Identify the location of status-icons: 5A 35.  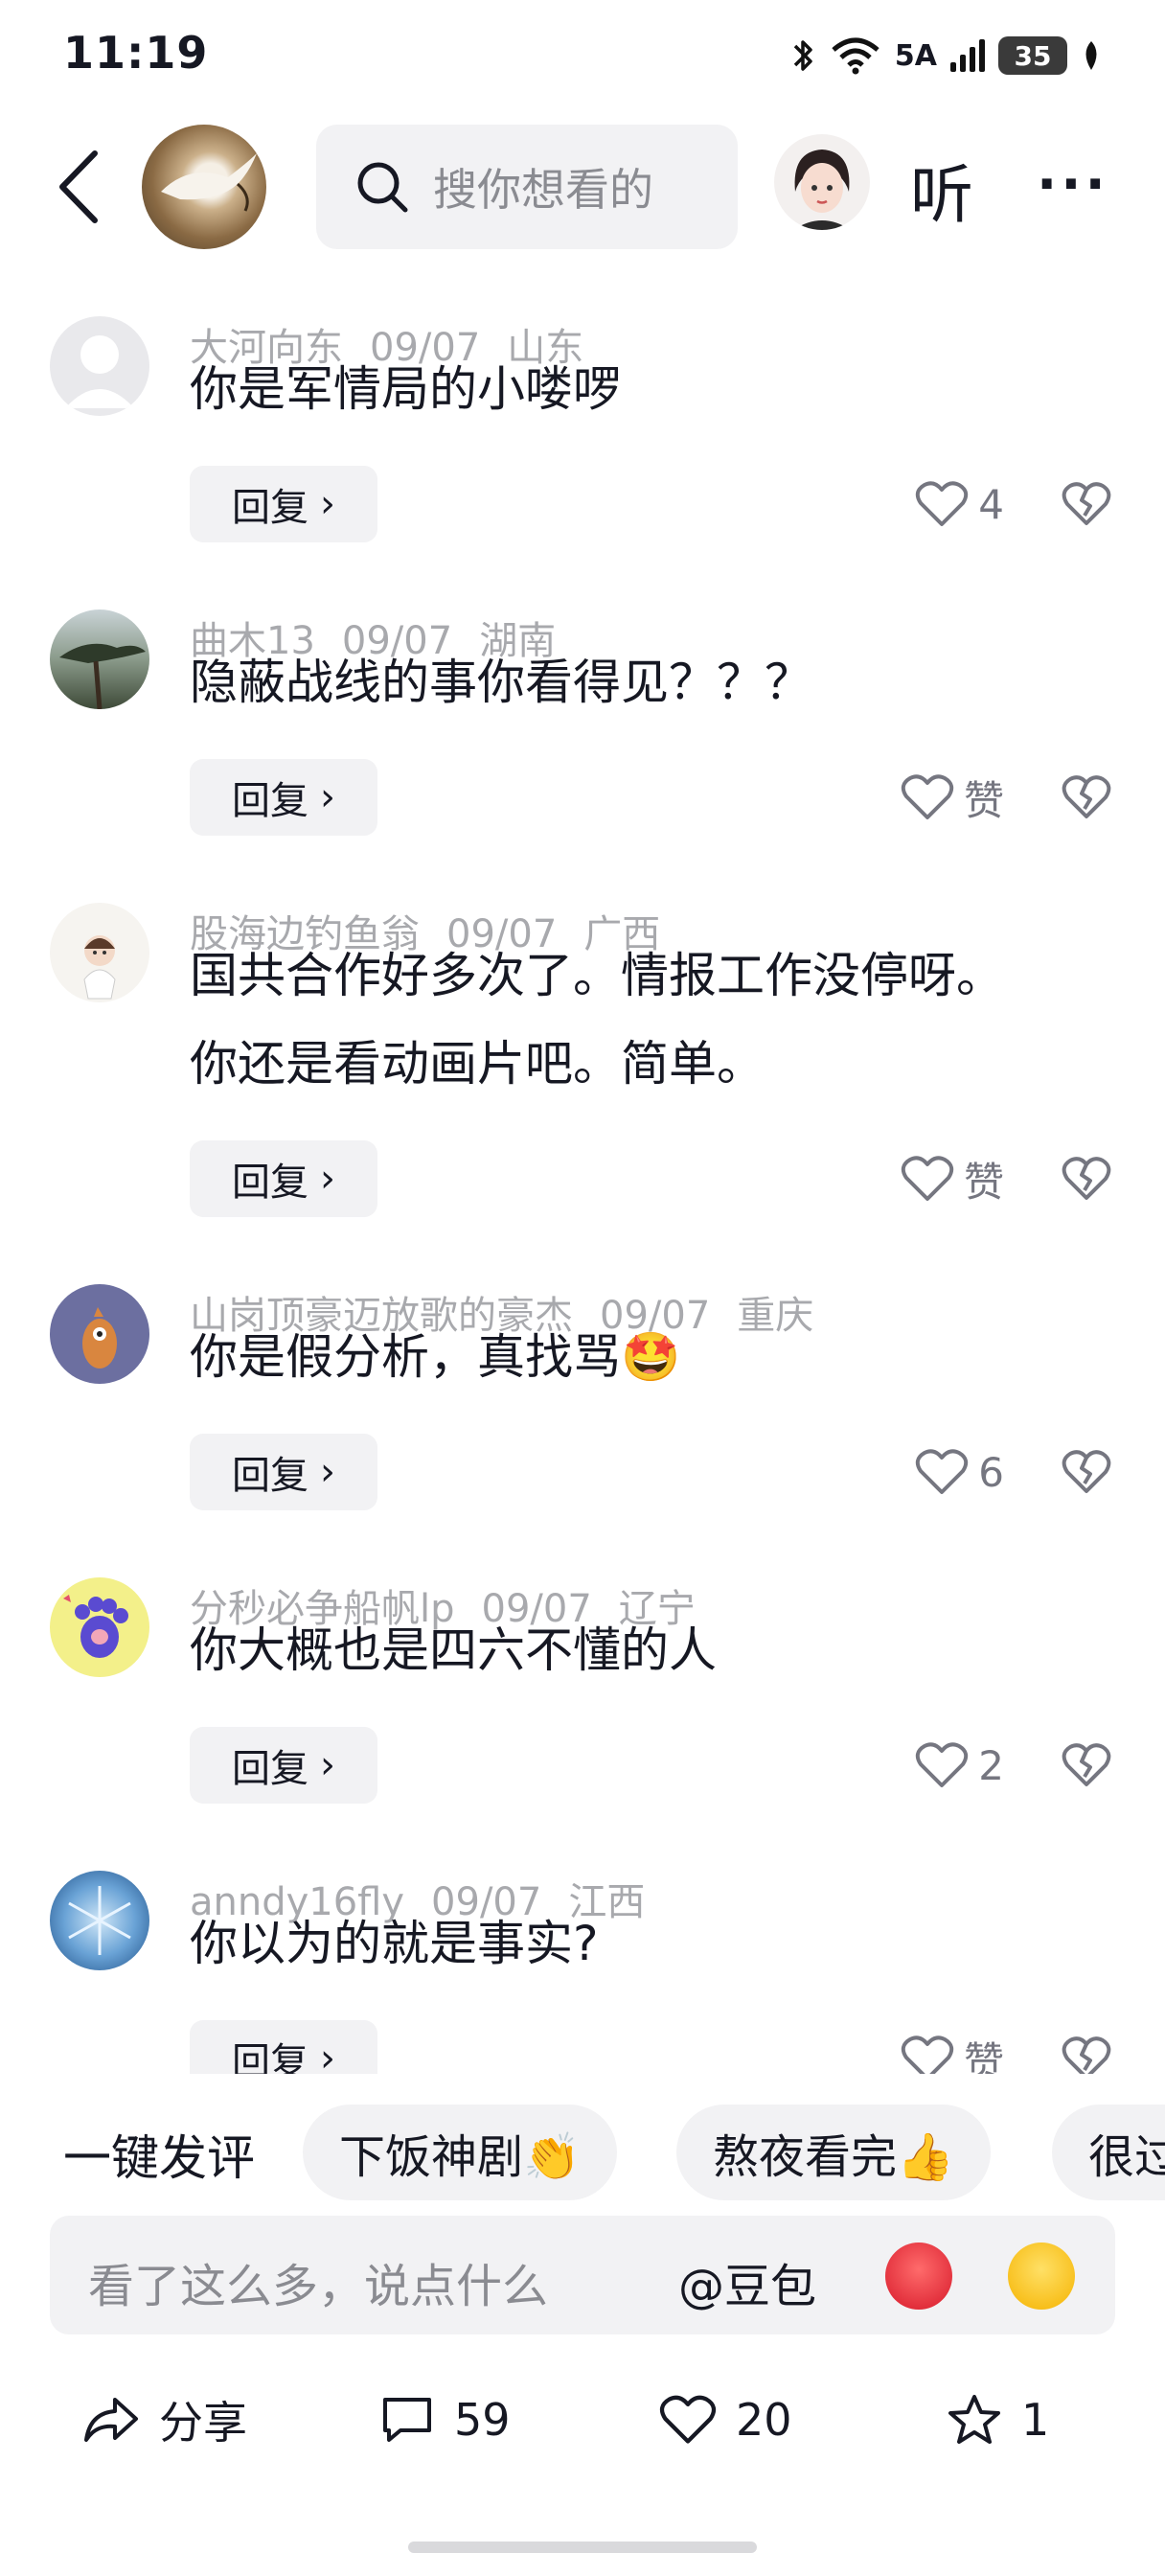
(947, 56).